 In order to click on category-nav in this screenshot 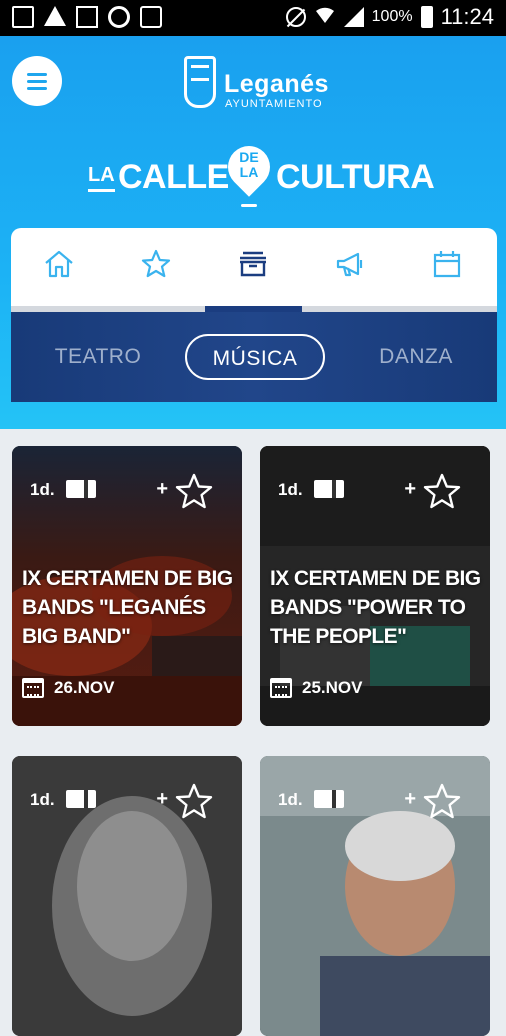, I will do `click(254, 270)`.